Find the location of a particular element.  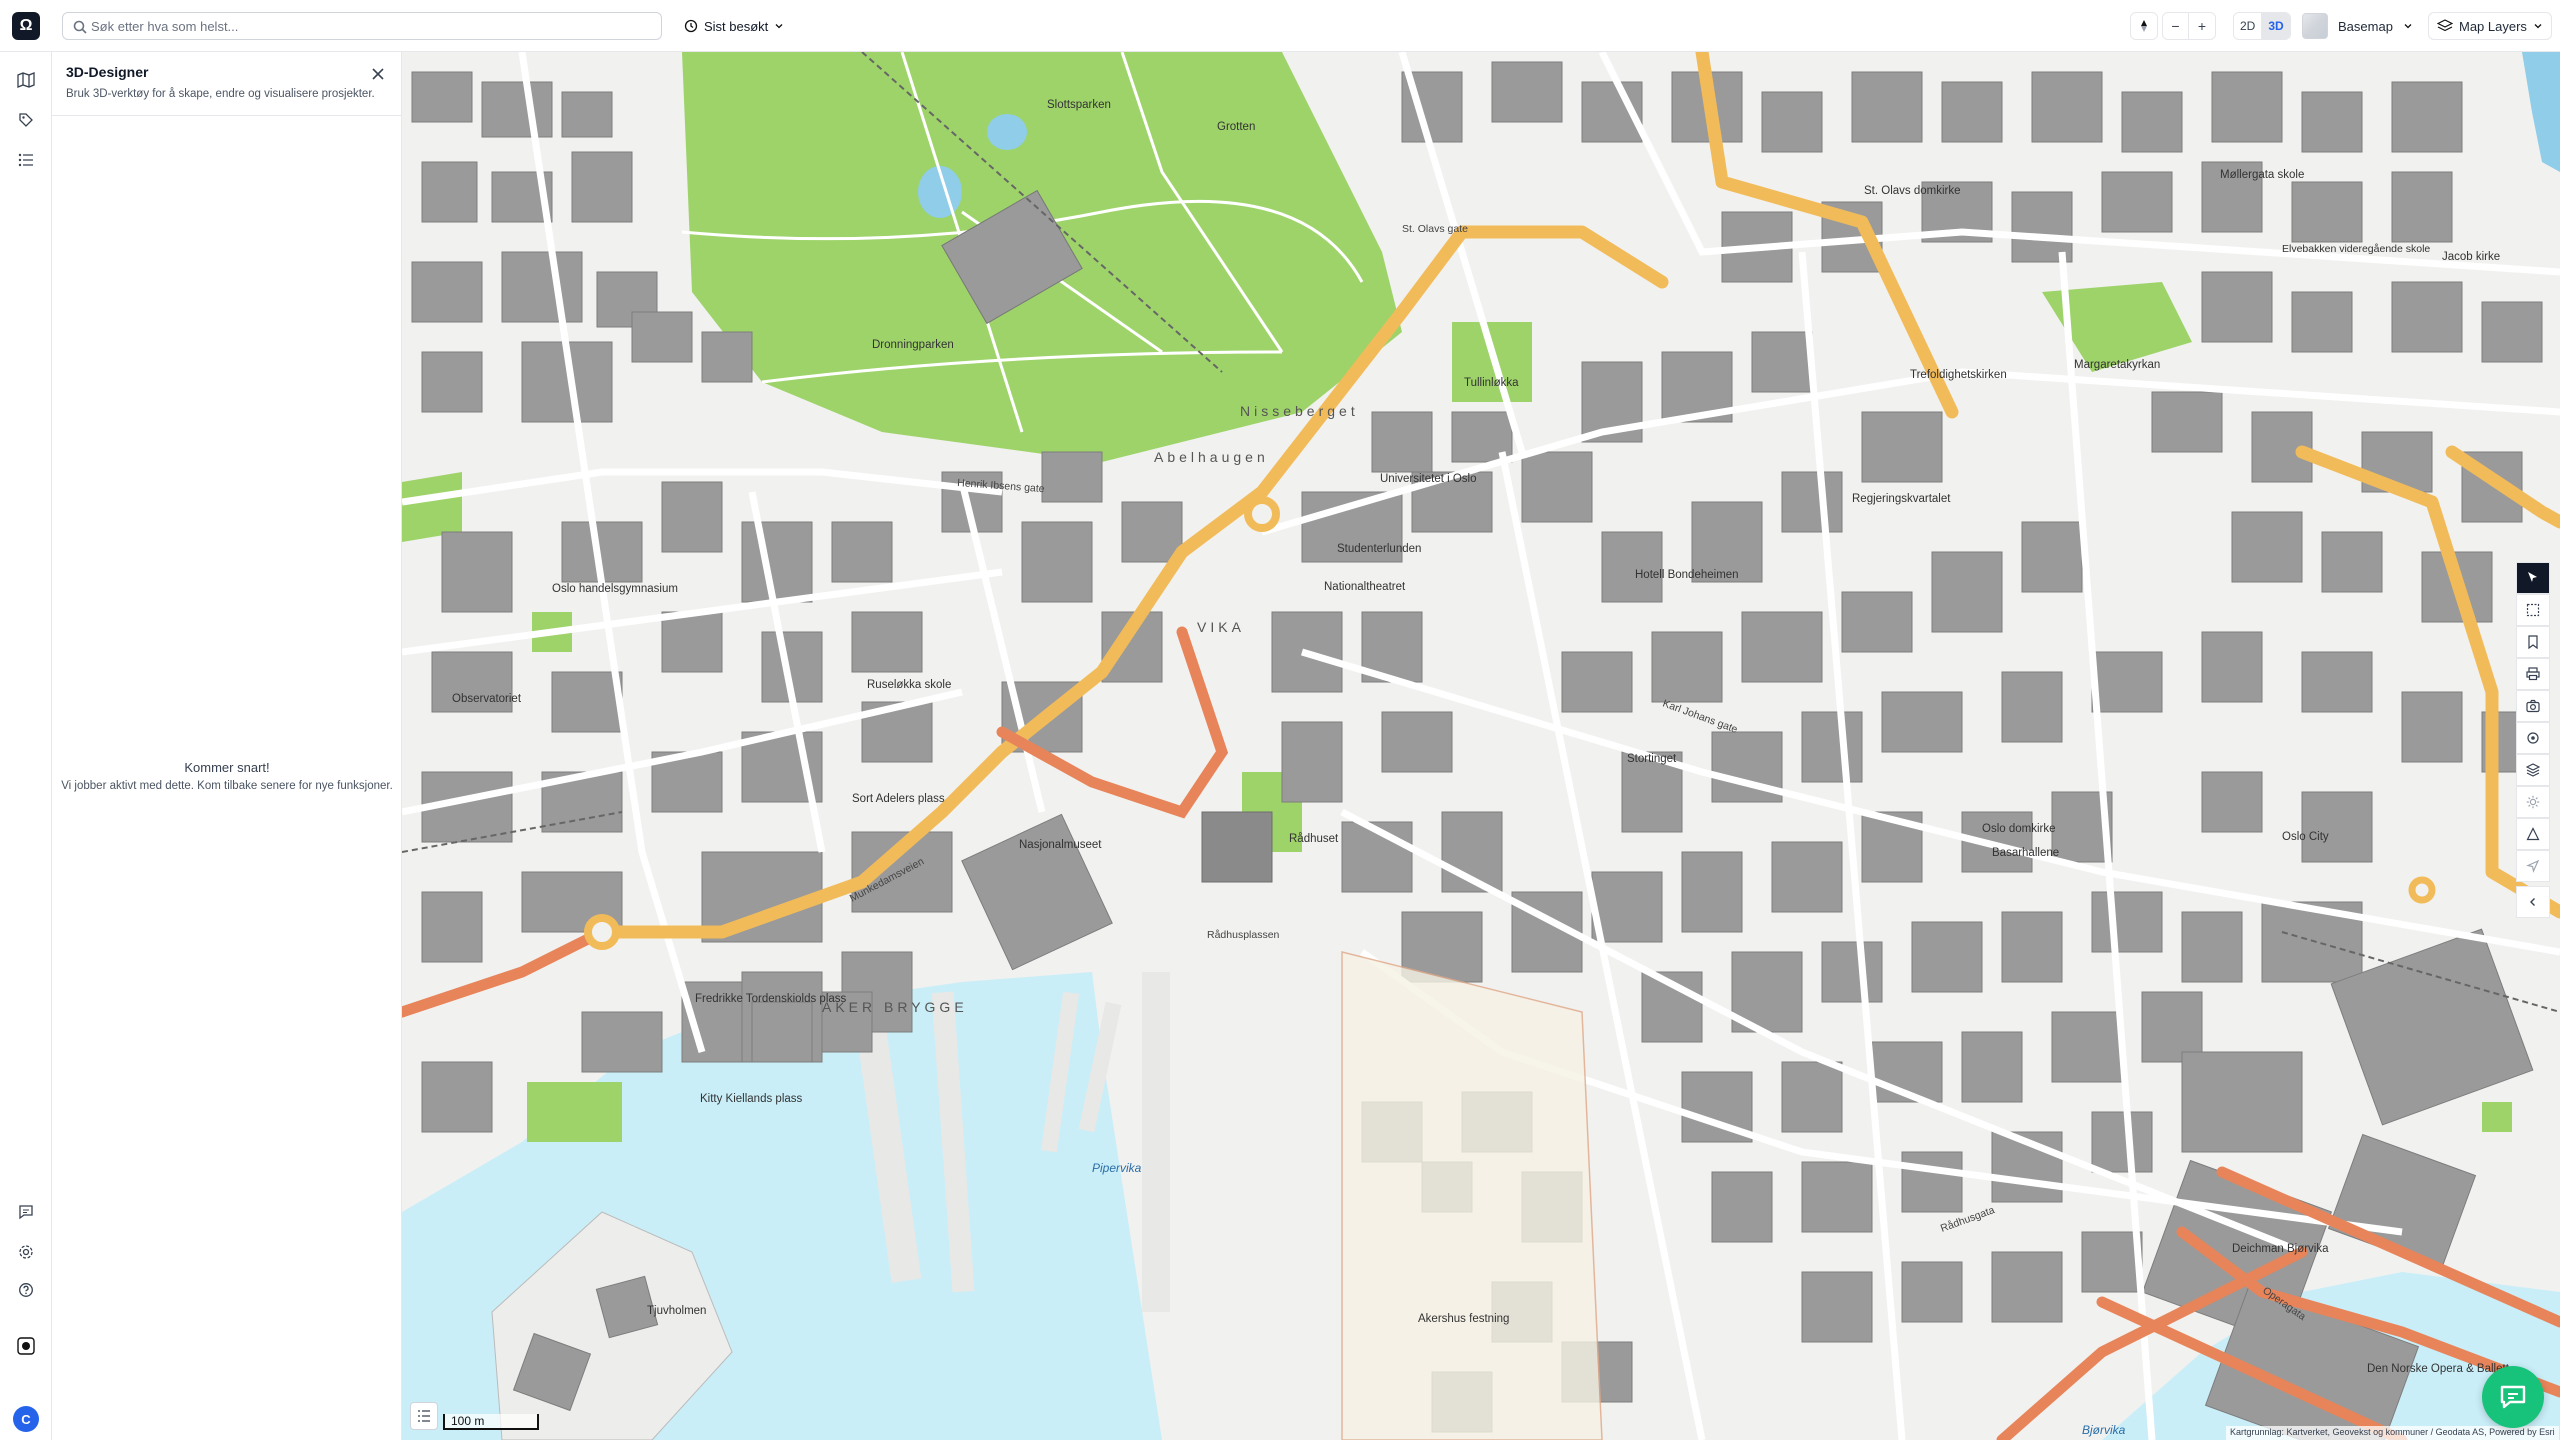

settings-button is located at coordinates (26, 1252).